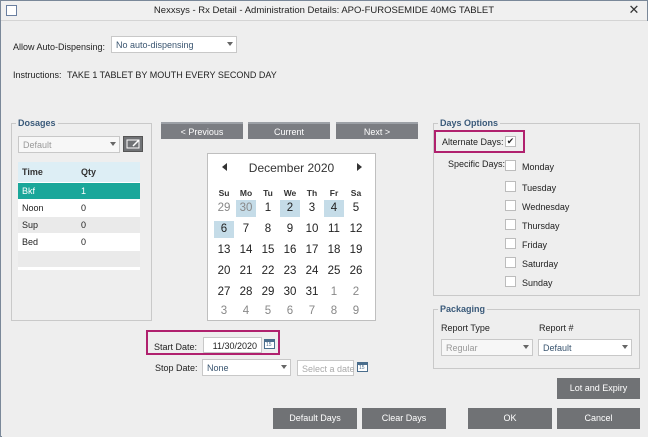 The image size is (648, 437). I want to click on stop-date-input: Select a date, so click(326, 368).